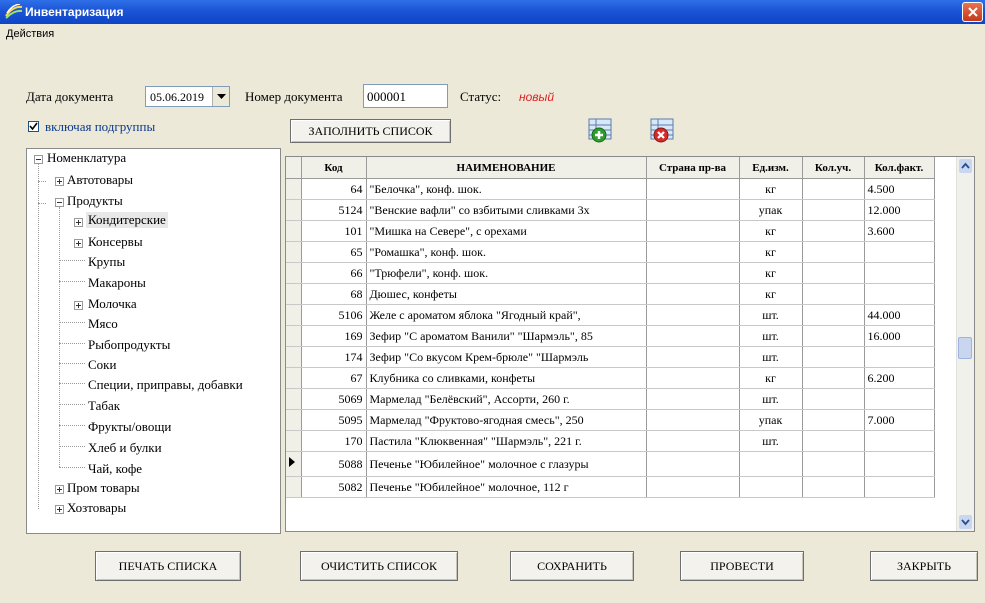  Describe the element at coordinates (506, 210) in the screenshot. I see `cell-name: "Венские вафли" со взбитыми сливками 3х` at that location.